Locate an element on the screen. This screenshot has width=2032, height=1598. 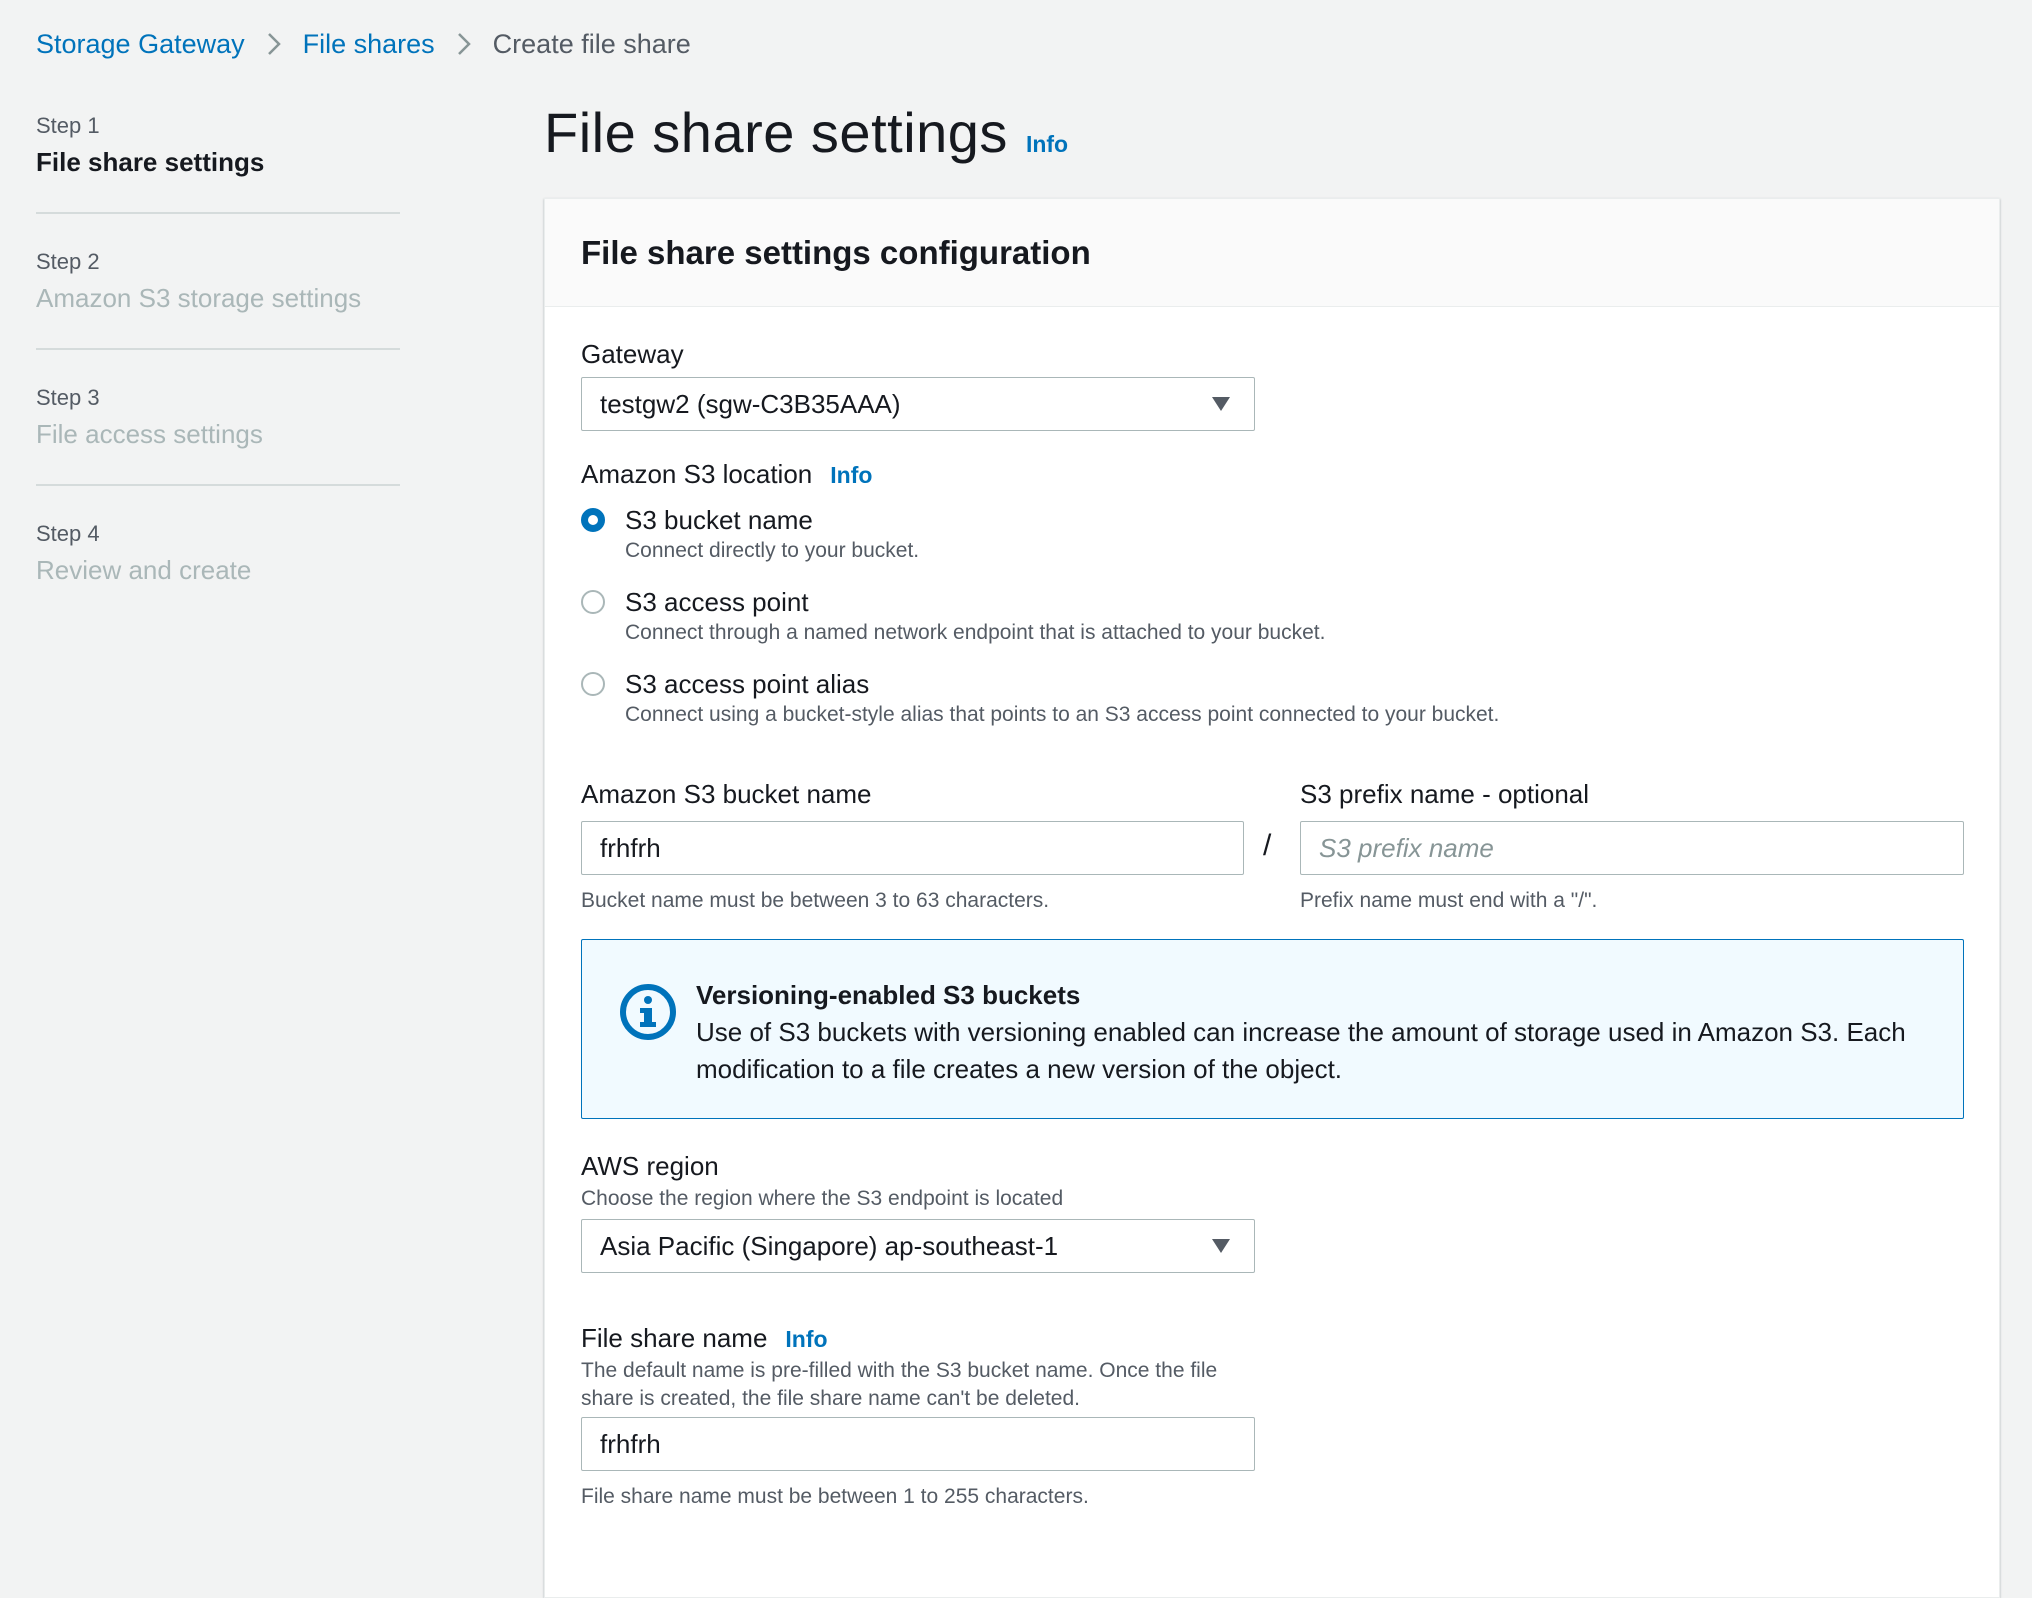
panel-title: File share settings configuration is located at coordinates (836, 252).